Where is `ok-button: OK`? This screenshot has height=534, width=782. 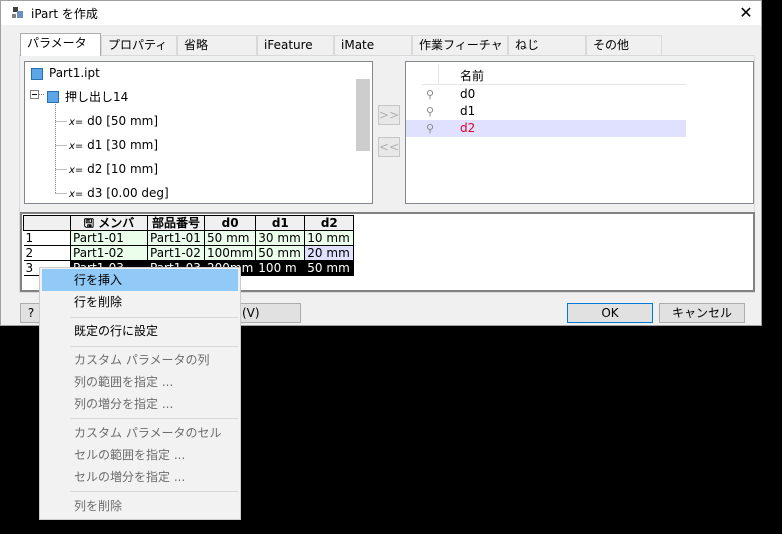
ok-button: OK is located at coordinates (610, 313).